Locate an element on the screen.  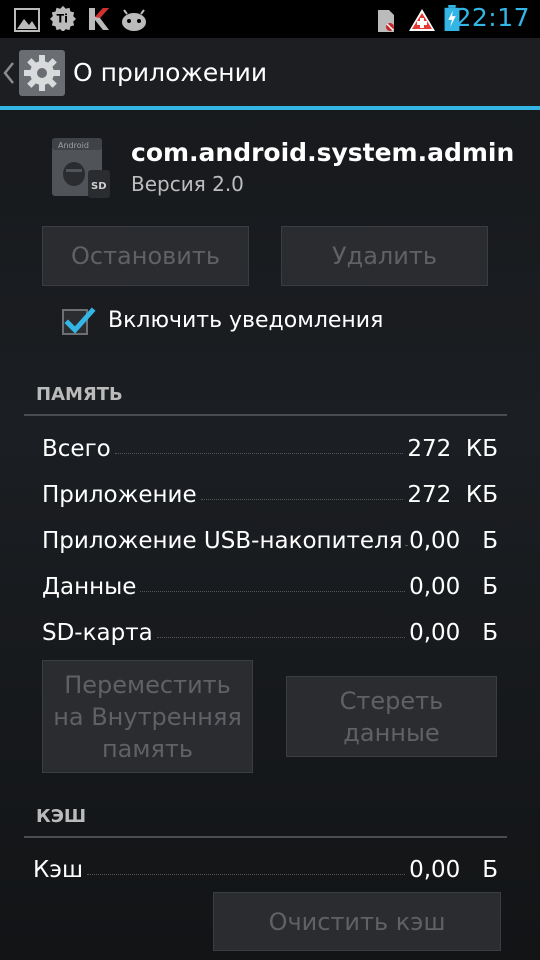
action-bar-accent-line is located at coordinates (270, 108).